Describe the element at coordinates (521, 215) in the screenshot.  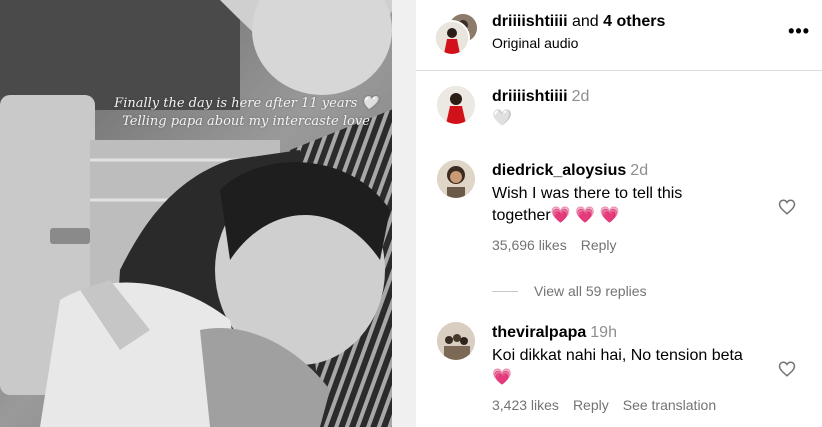
I see `comment-text-line-2: together` at that location.